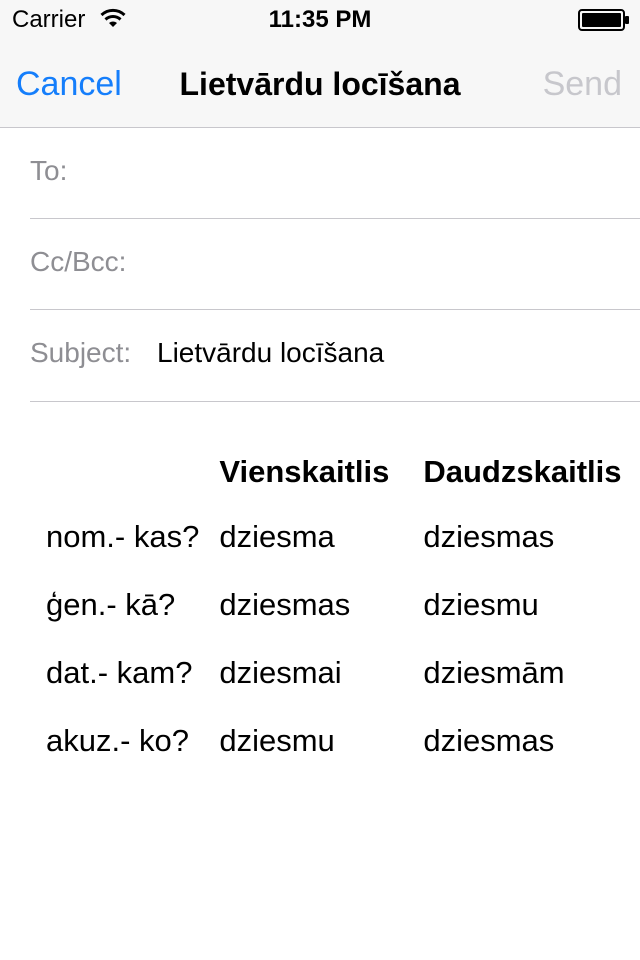 Image resolution: width=640 pixels, height=960 pixels. Describe the element at coordinates (338, 742) in the screenshot. I see `table-row: akuz.- ko? dziesmu dziesmas` at that location.